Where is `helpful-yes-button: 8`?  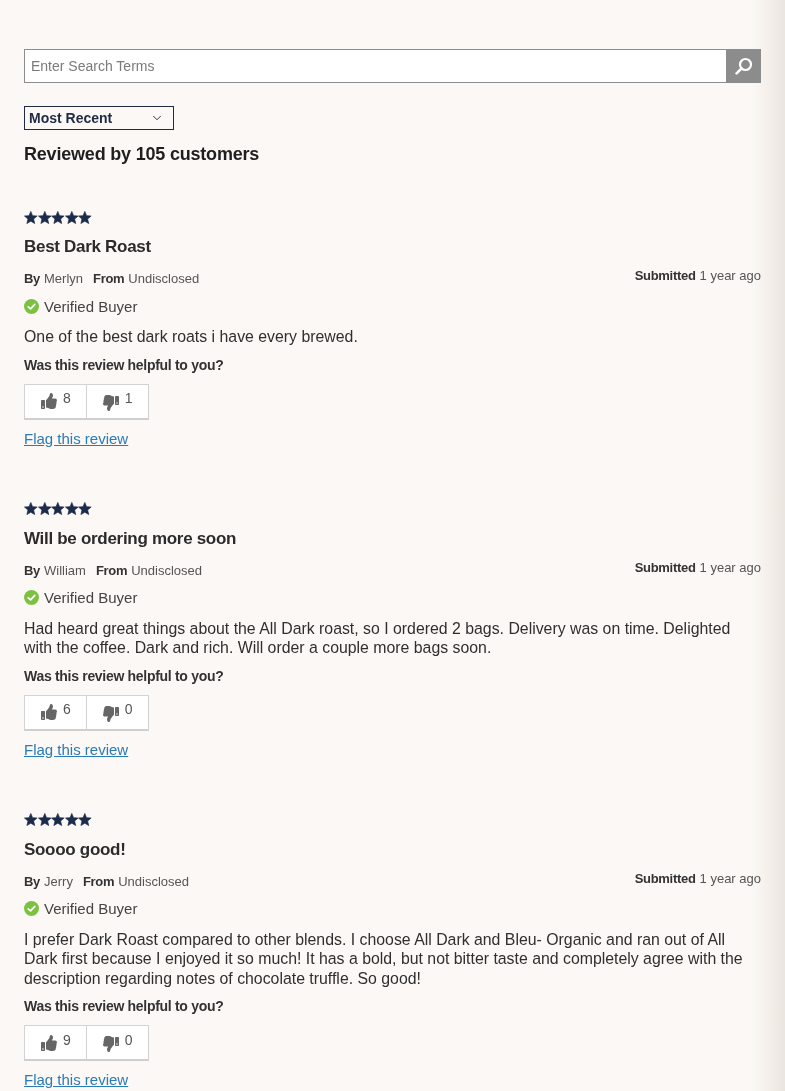
helpful-yes-button: 8 is located at coordinates (55, 401).